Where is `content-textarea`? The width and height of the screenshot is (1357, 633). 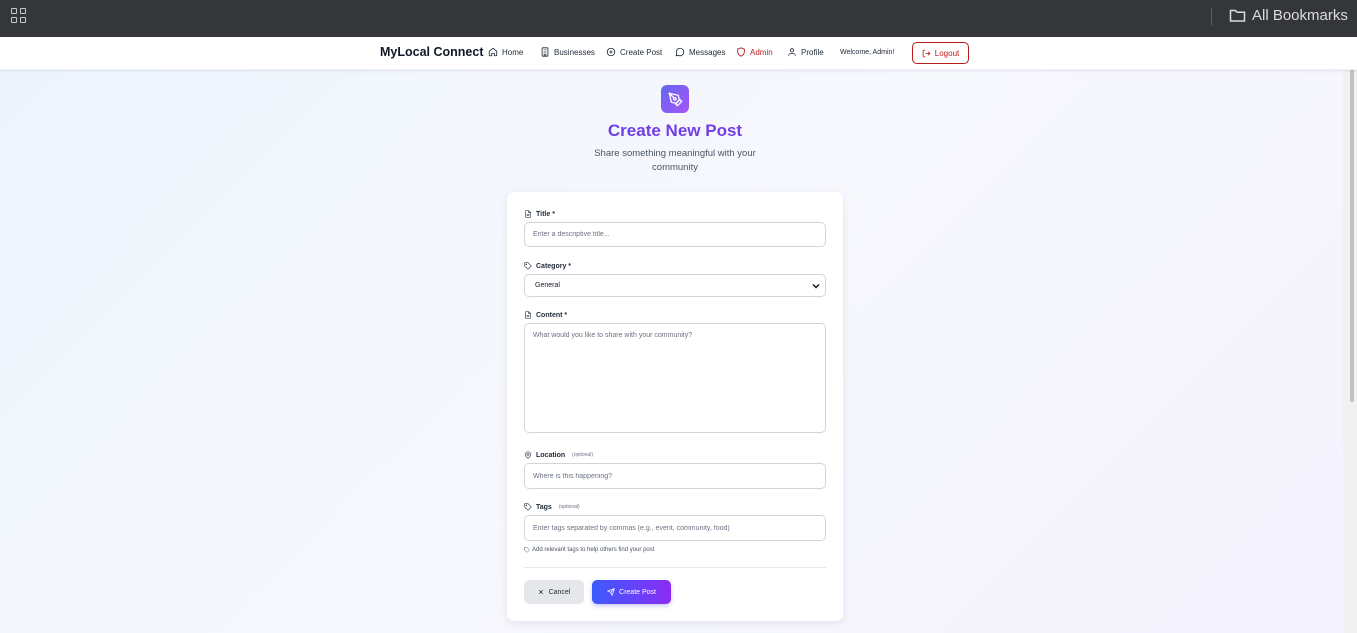 content-textarea is located at coordinates (675, 378).